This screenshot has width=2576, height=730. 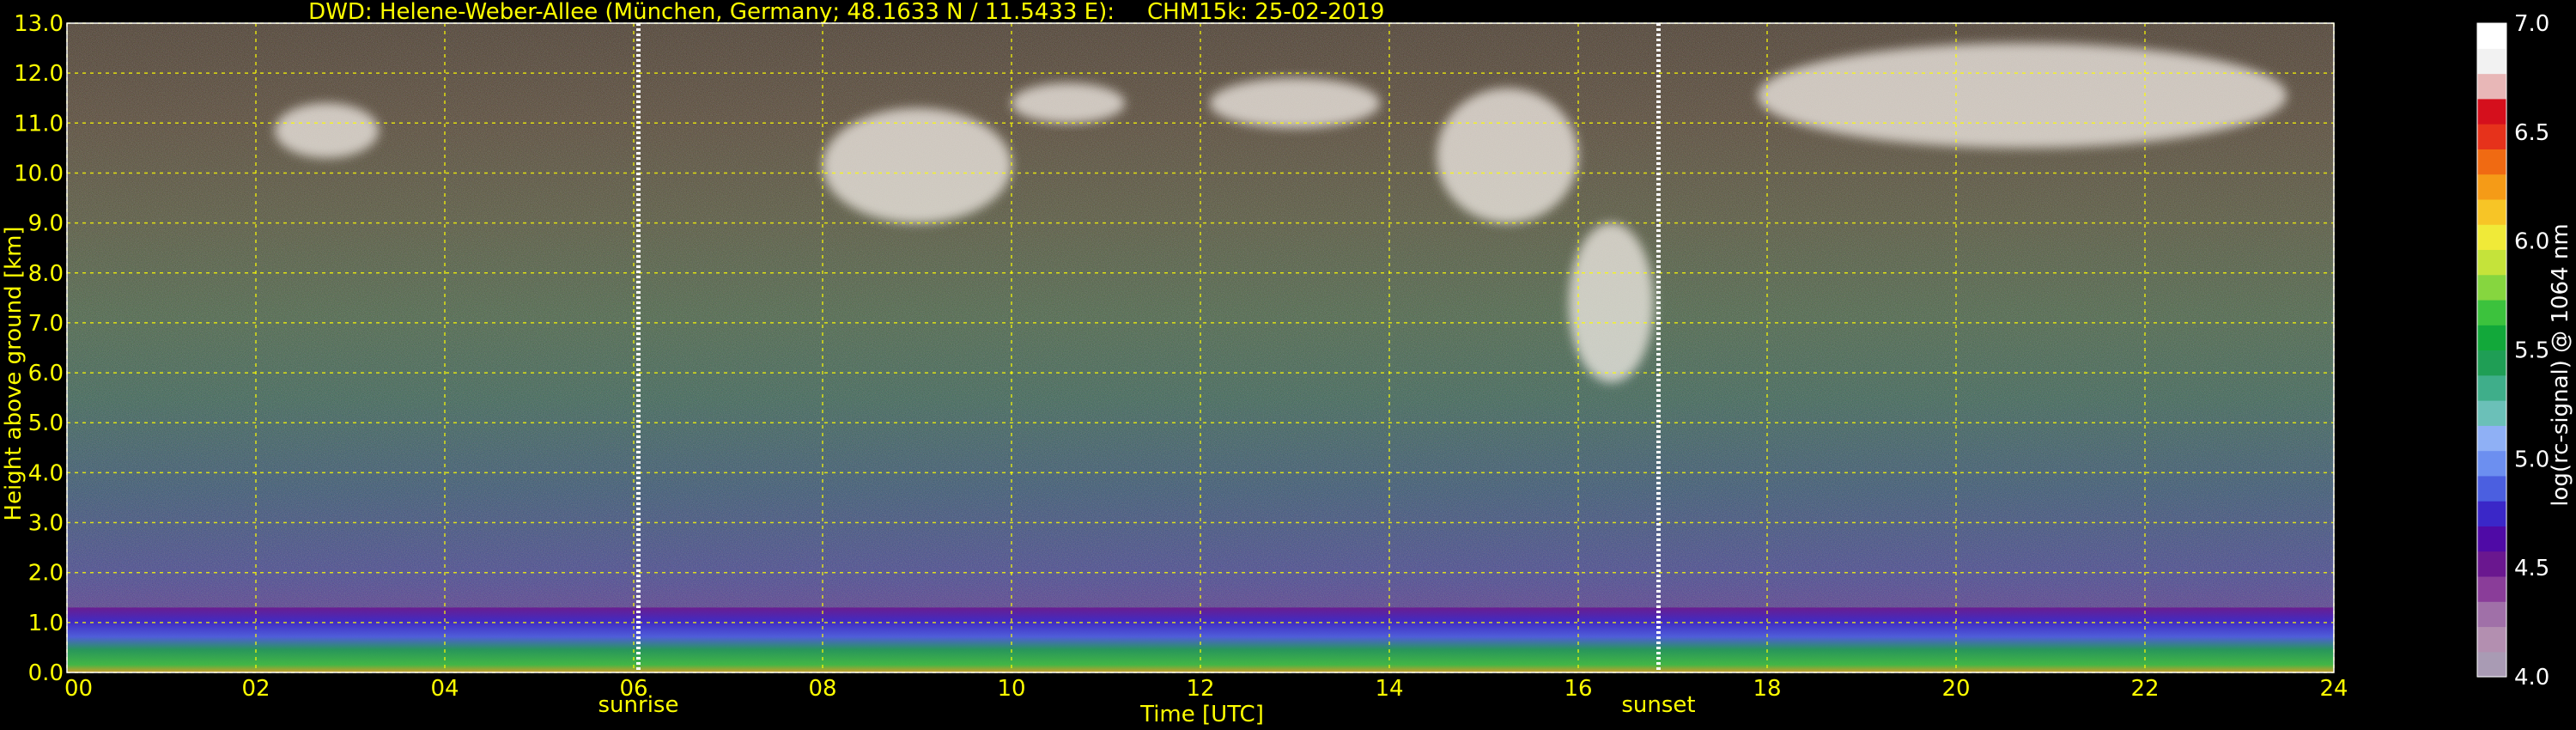 What do you see at coordinates (633, 689) in the screenshot?
I see `x-tick-label: 06` at bounding box center [633, 689].